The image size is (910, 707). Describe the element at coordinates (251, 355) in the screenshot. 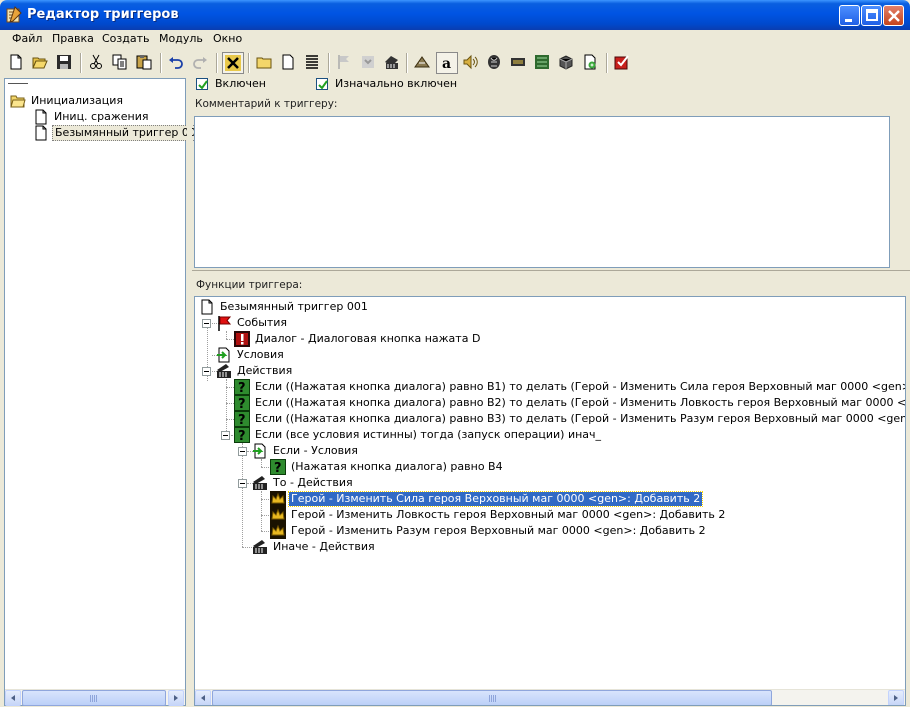

I see `function-conditions: Условия` at that location.